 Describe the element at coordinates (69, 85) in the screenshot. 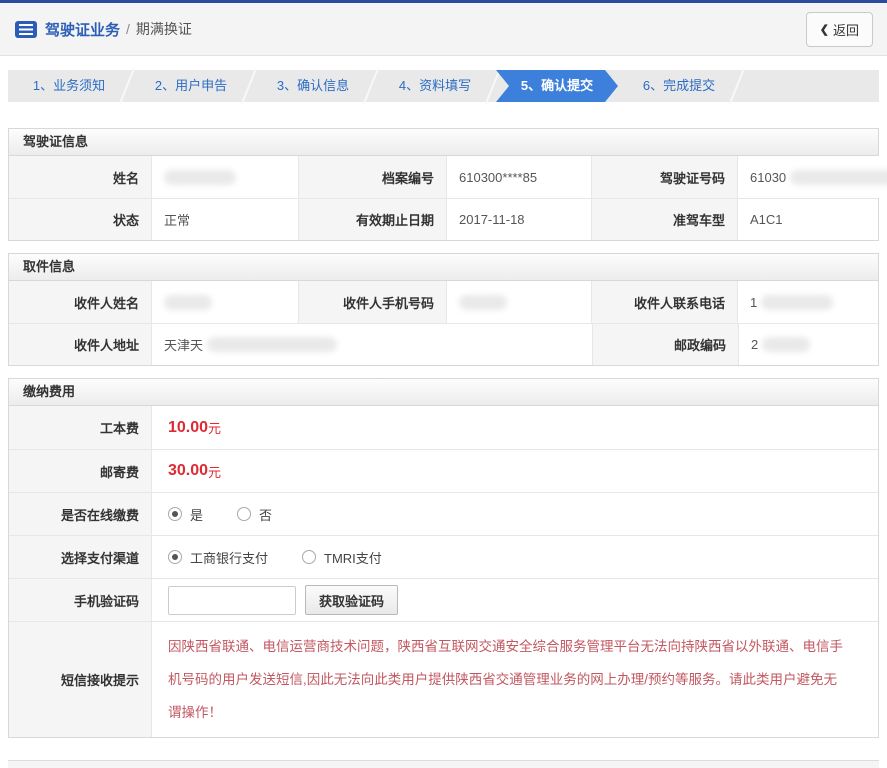

I see `step-label: 1、业务须知` at that location.